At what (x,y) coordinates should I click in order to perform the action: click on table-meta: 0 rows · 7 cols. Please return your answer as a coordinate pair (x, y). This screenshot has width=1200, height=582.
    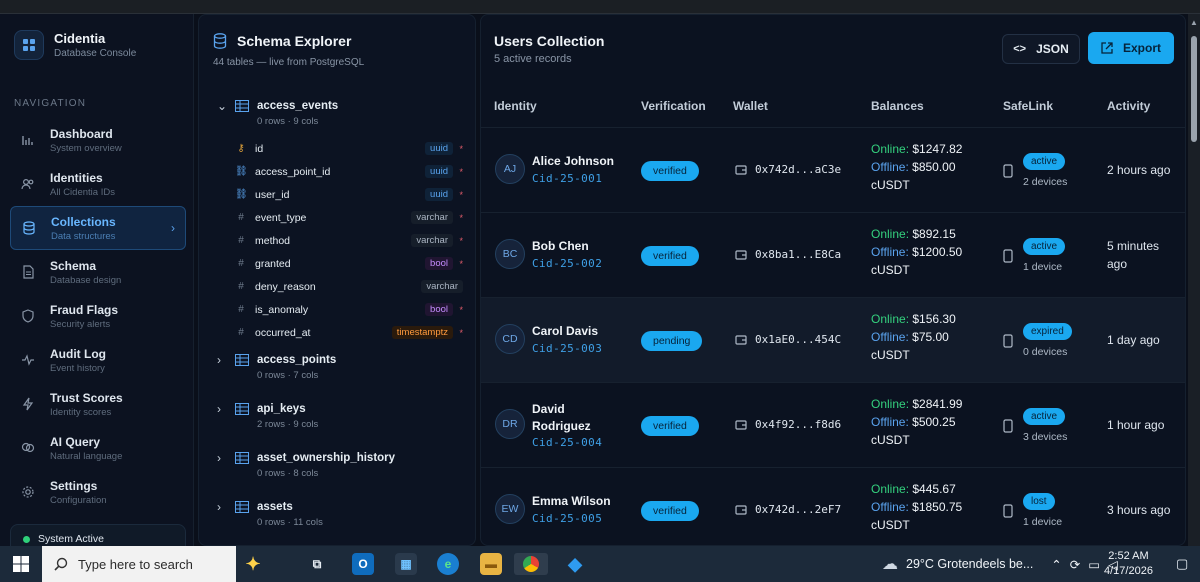
    Looking at the image, I should click on (288, 375).